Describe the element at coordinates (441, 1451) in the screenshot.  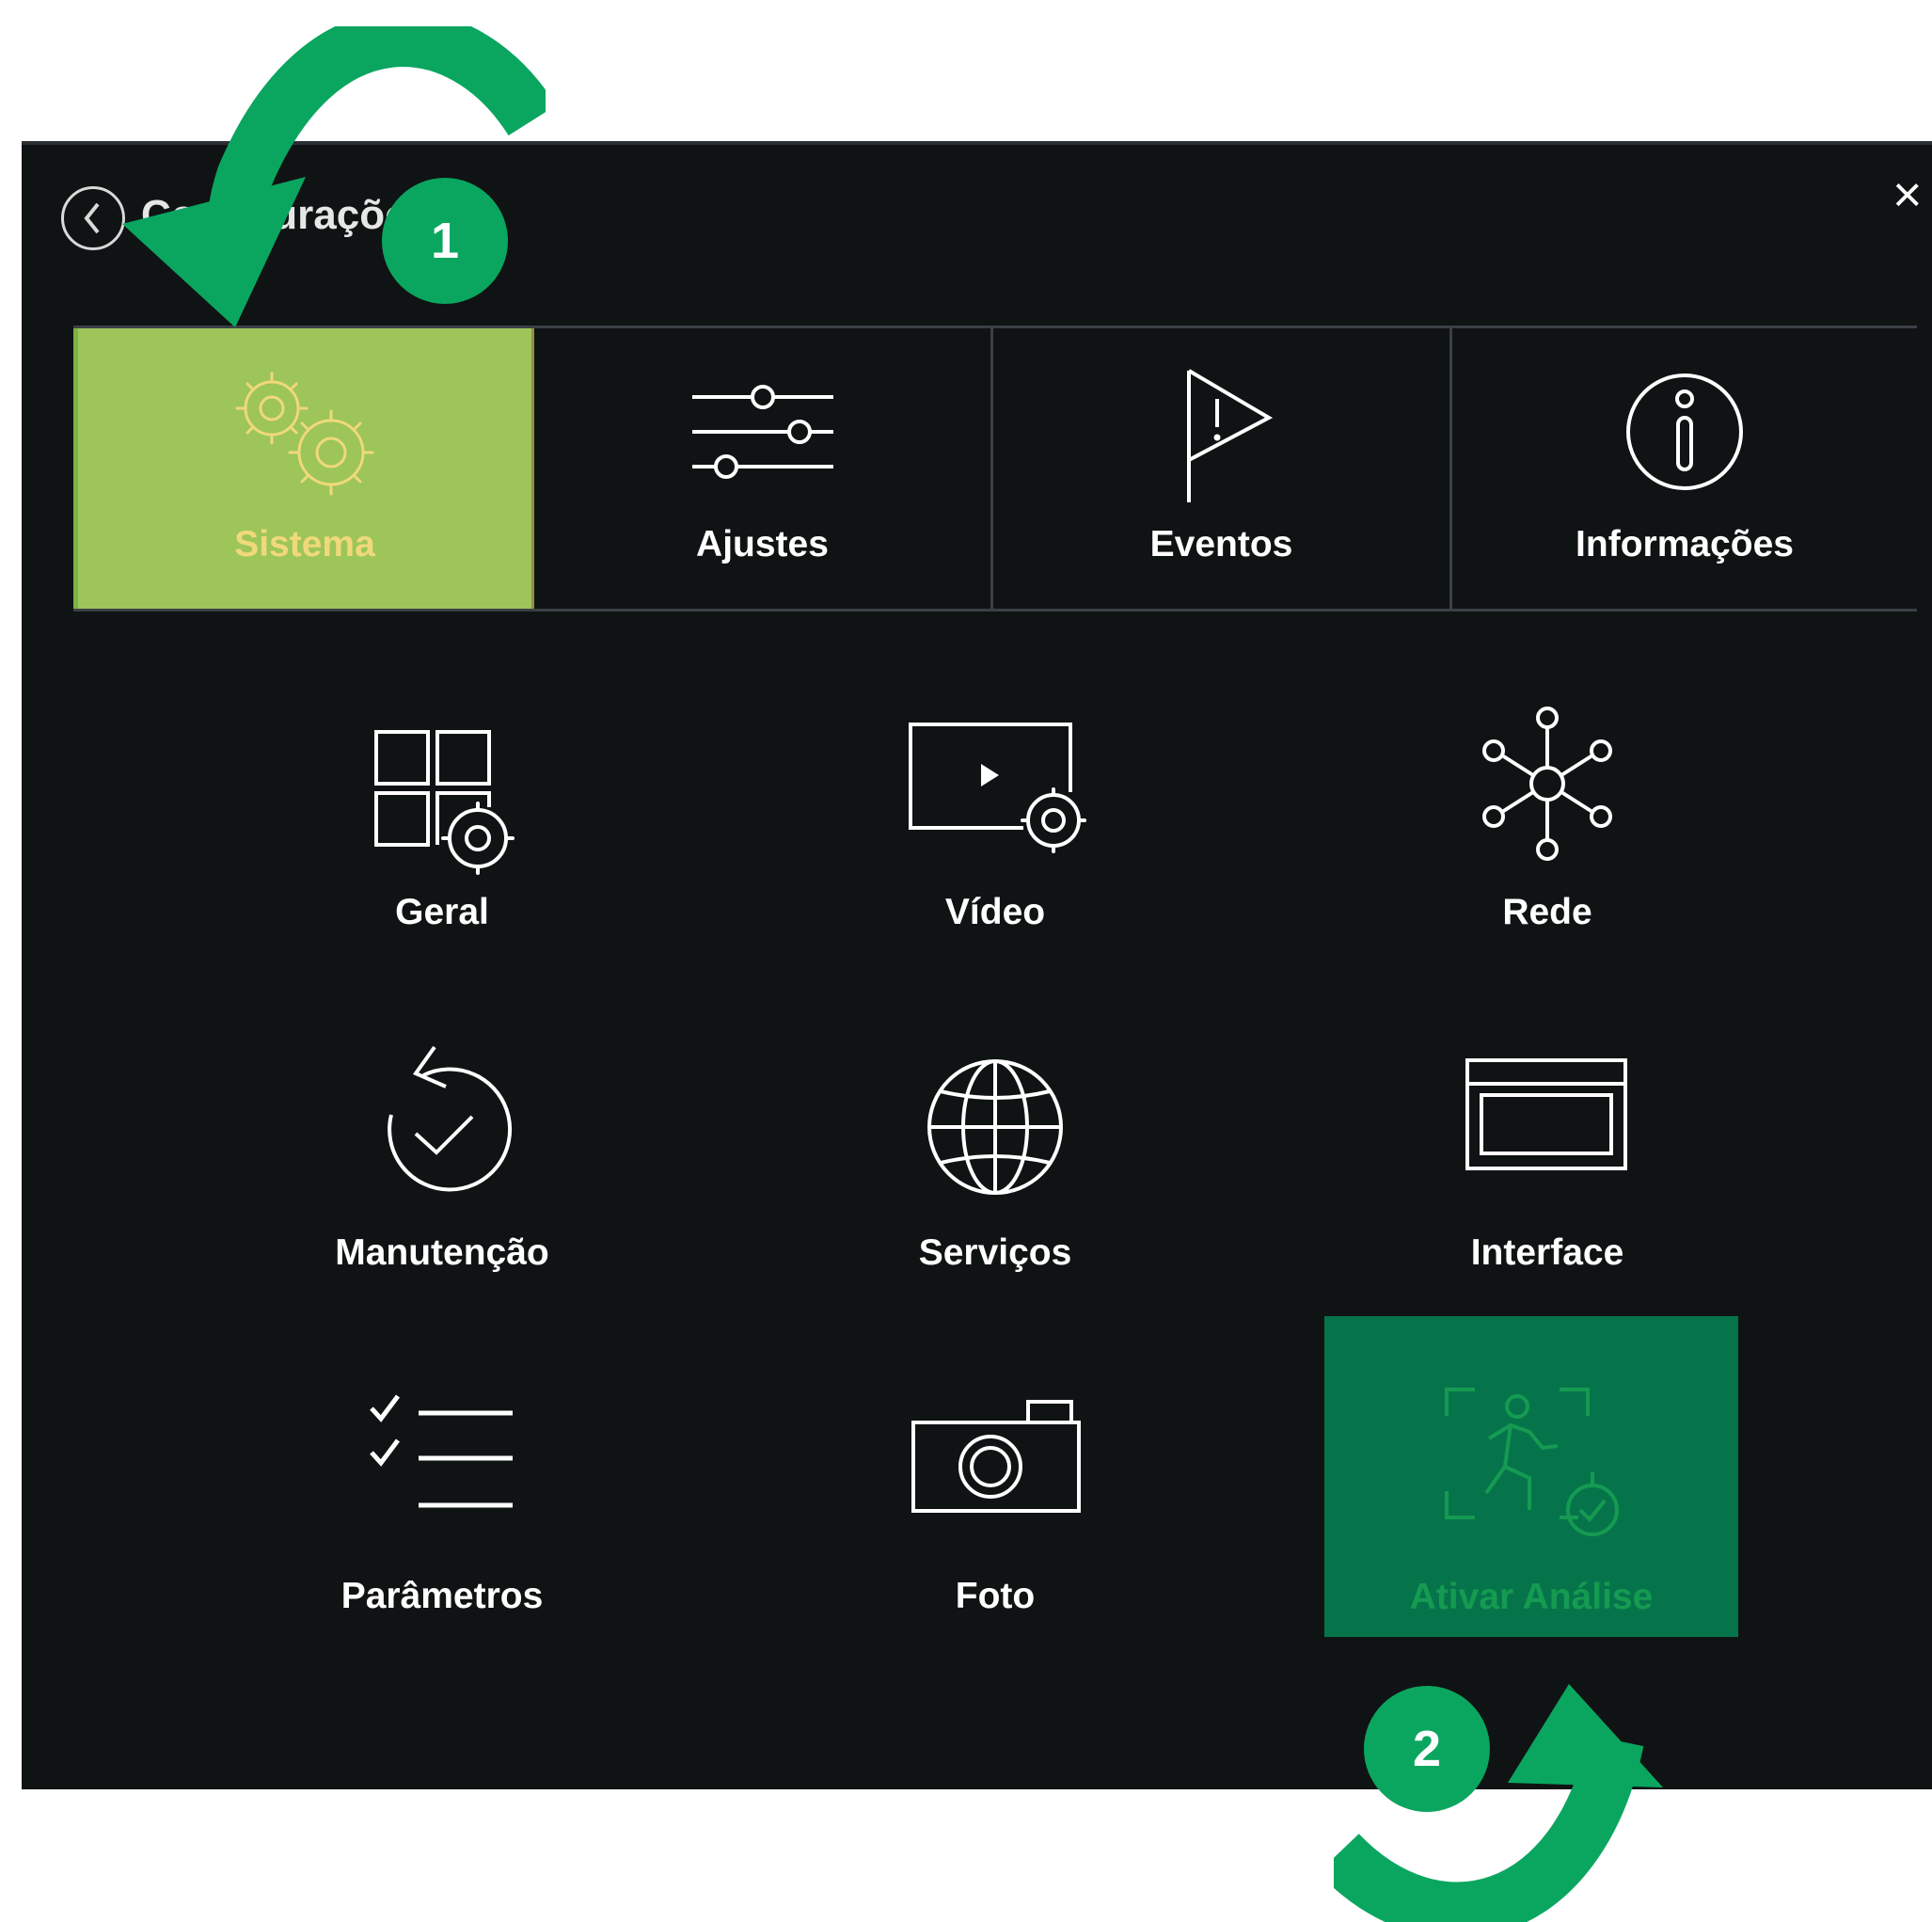
I see `checklist-icon` at that location.